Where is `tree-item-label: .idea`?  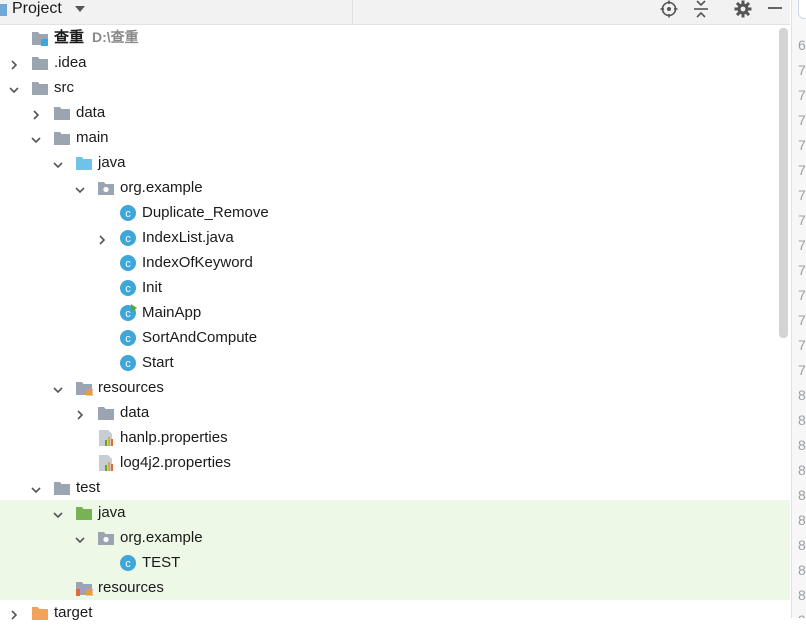 tree-item-label: .idea is located at coordinates (70, 62).